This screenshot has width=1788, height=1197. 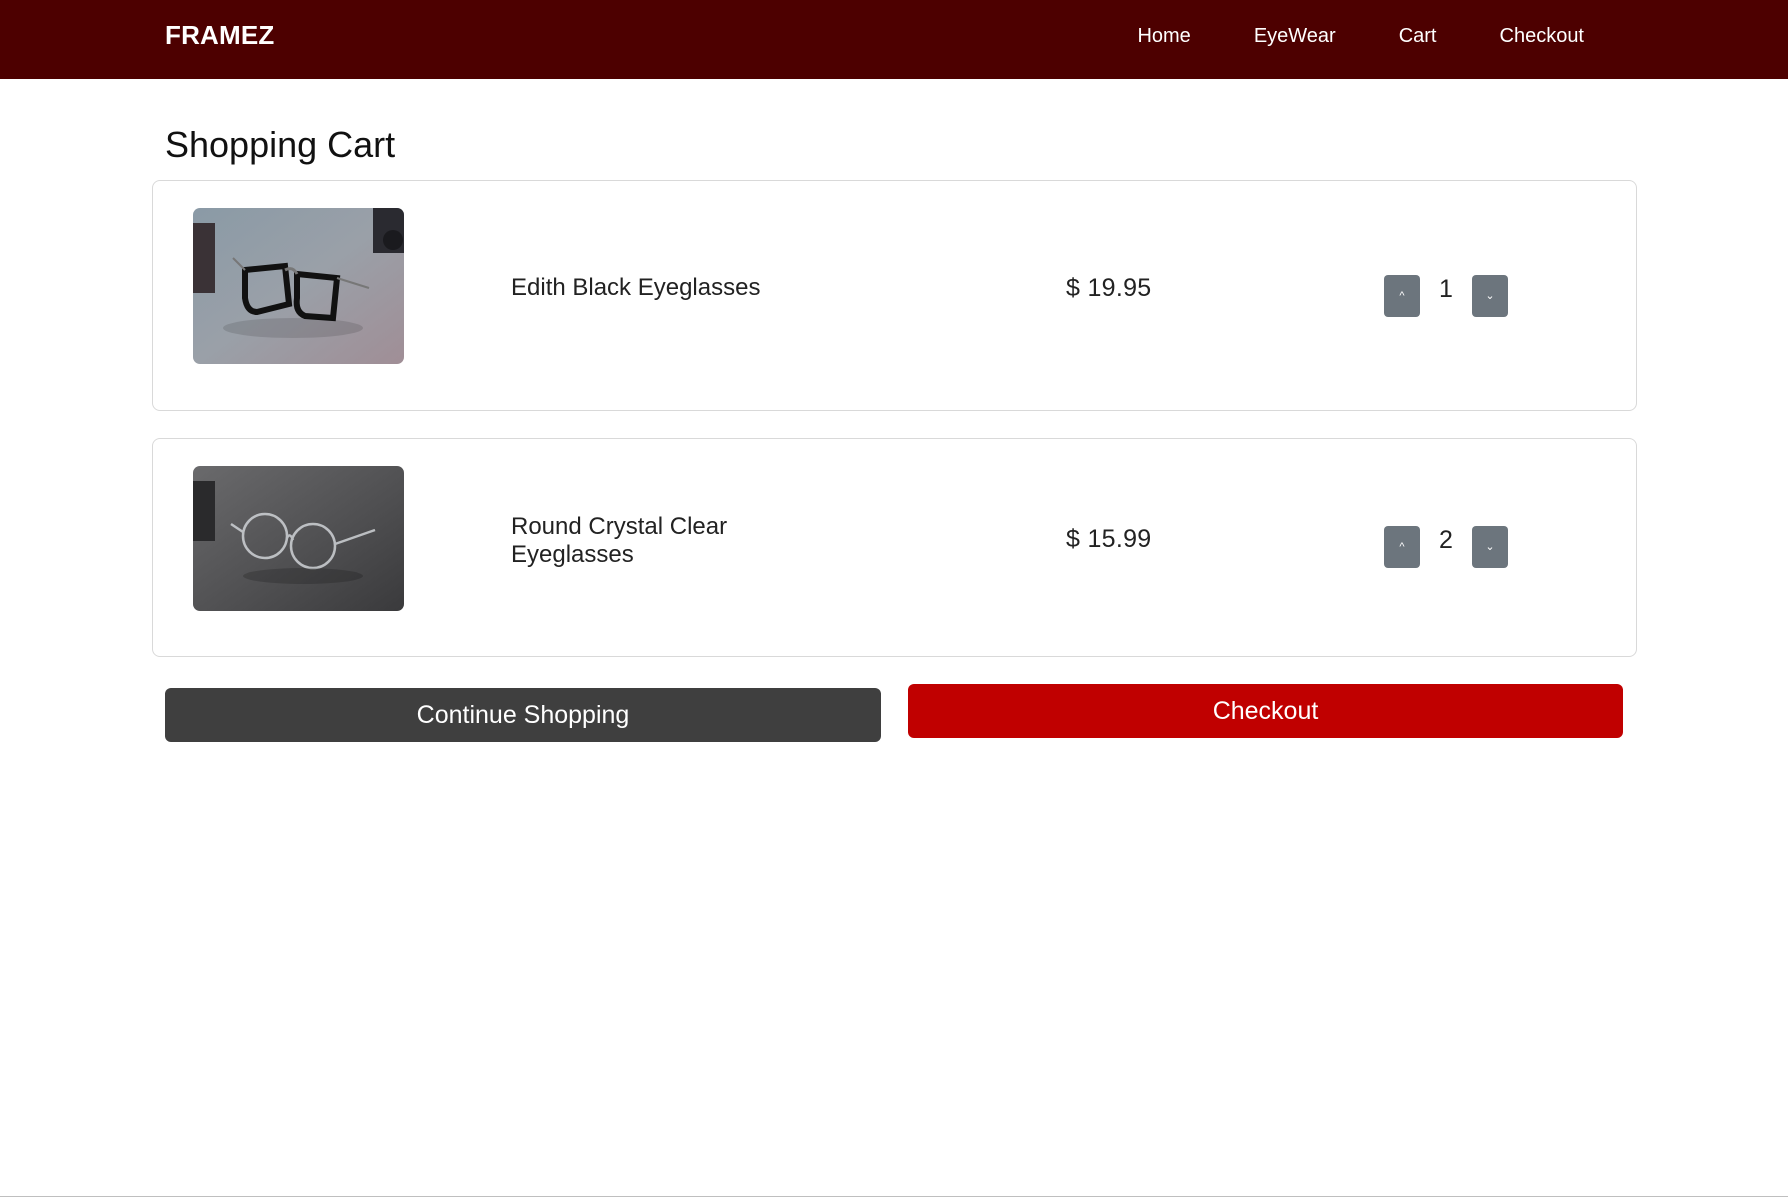 What do you see at coordinates (1446, 289) in the screenshot?
I see `quantity-value: 1` at bounding box center [1446, 289].